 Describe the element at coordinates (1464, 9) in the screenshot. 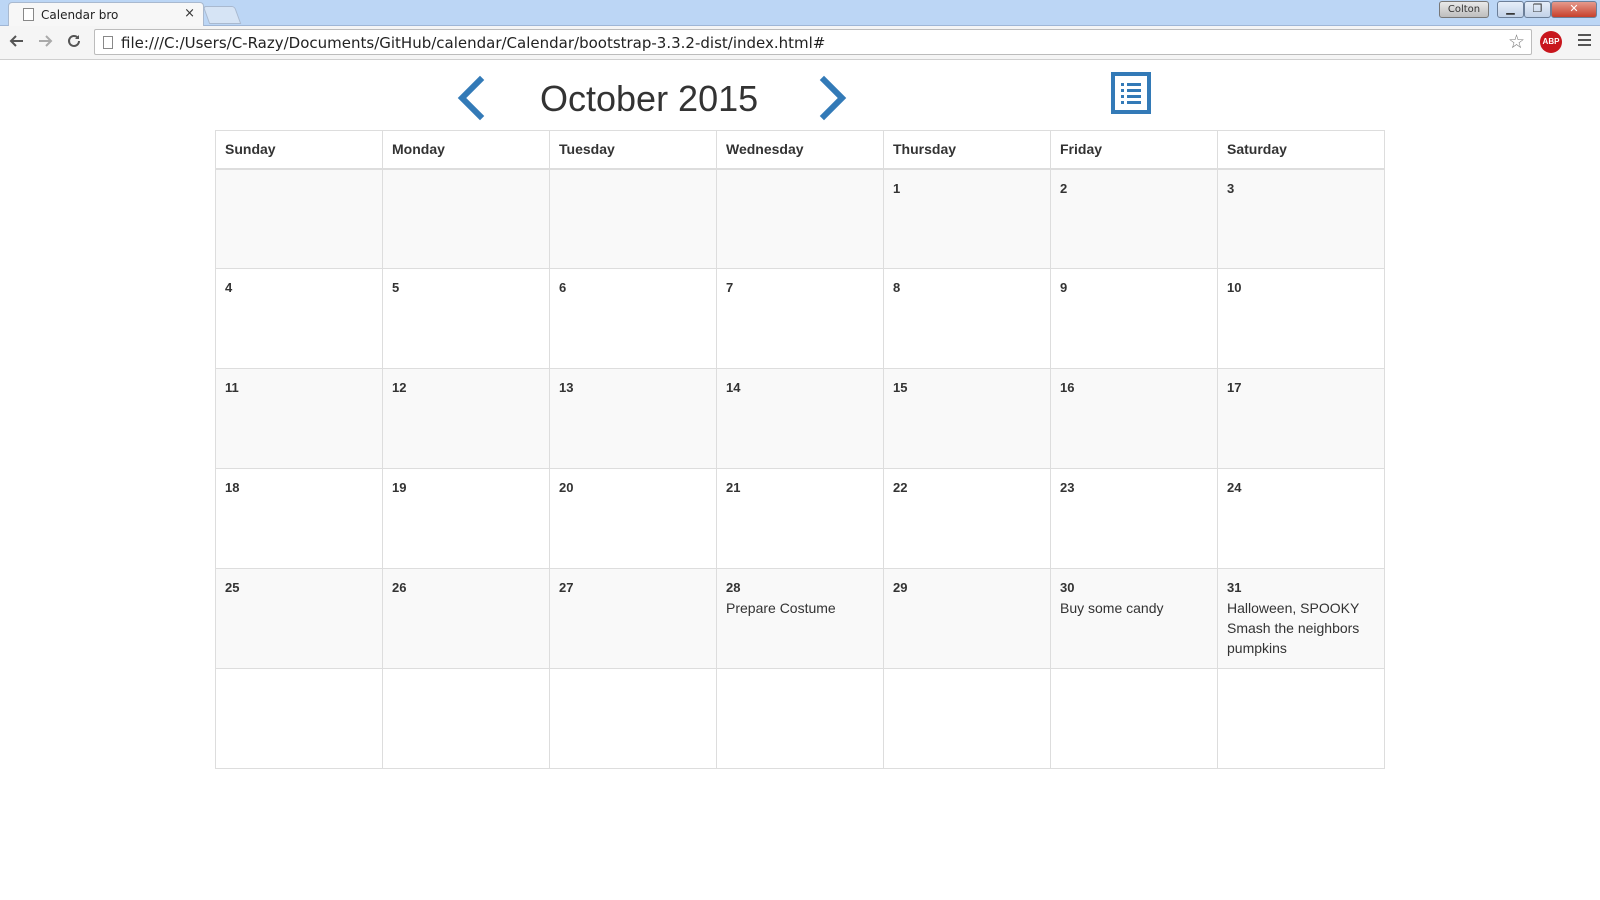

I see `profile-badge: Colton` at that location.